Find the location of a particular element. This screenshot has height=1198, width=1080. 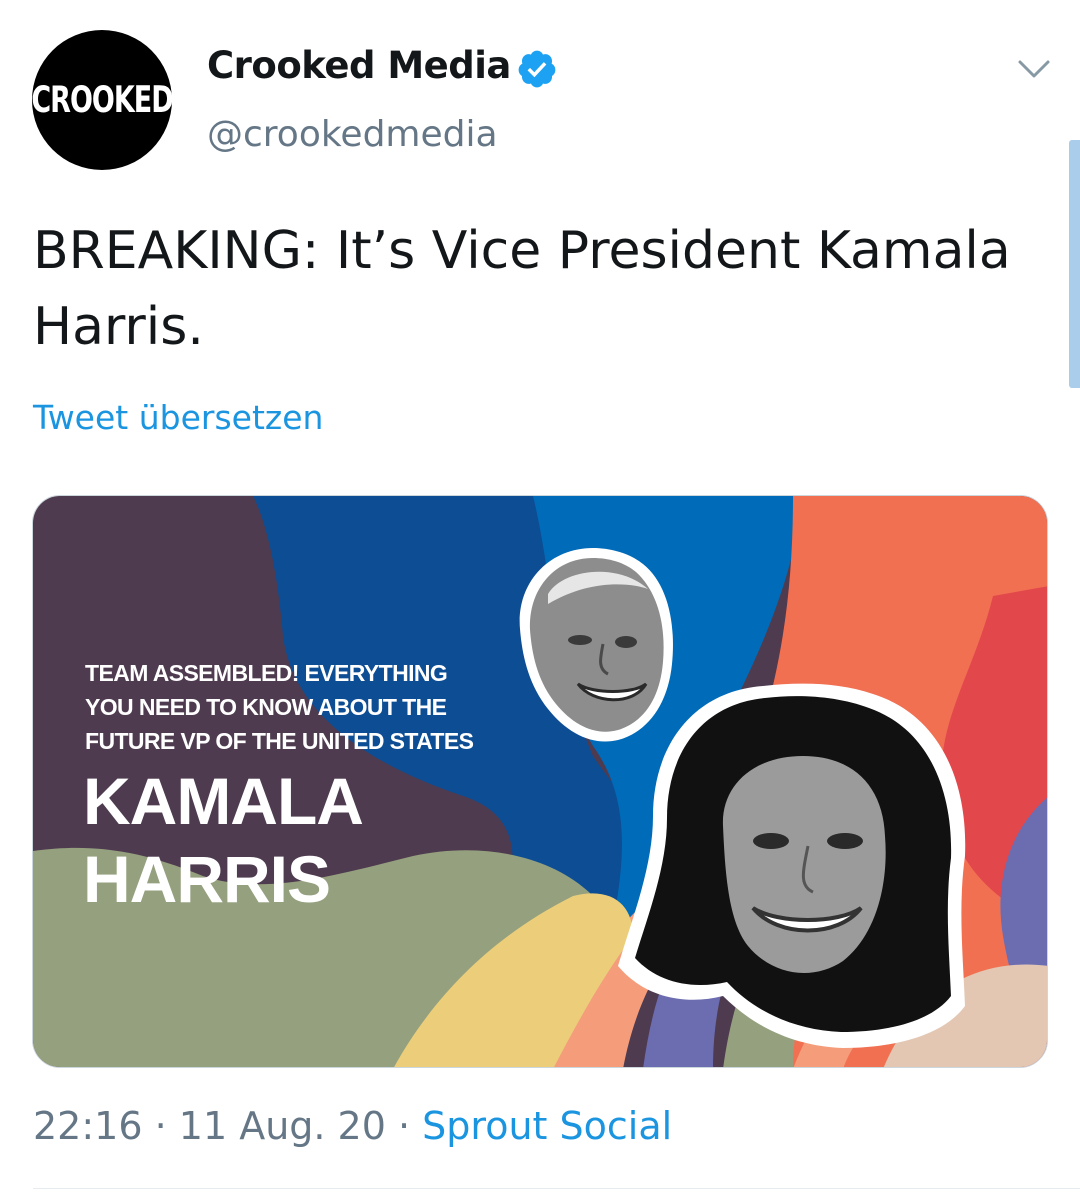

avatar-logo-text: CROOKED is located at coordinates (102, 100).